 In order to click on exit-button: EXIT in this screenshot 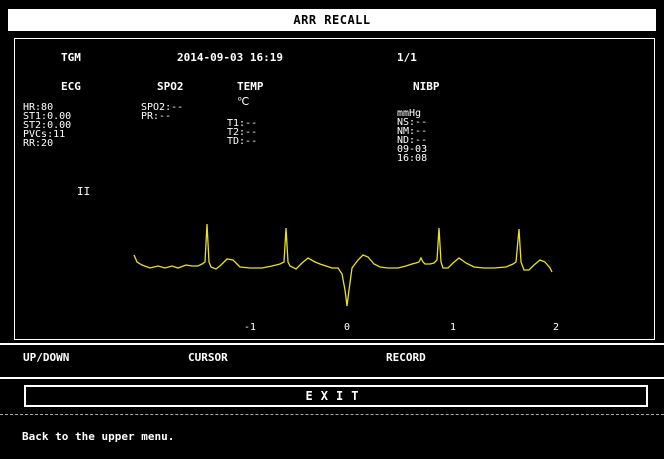, I will do `click(336, 396)`.